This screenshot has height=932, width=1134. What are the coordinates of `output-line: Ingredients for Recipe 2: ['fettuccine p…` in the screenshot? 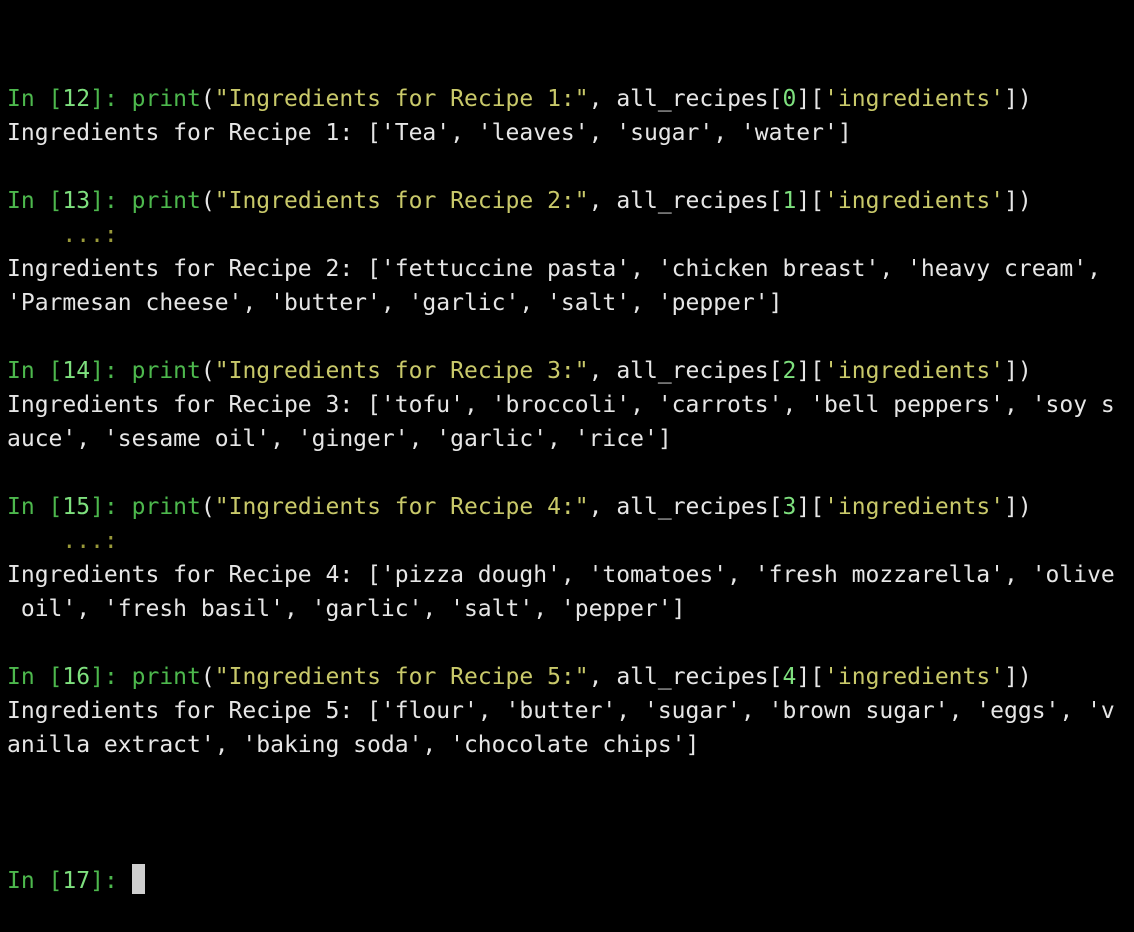 It's located at (554, 269).